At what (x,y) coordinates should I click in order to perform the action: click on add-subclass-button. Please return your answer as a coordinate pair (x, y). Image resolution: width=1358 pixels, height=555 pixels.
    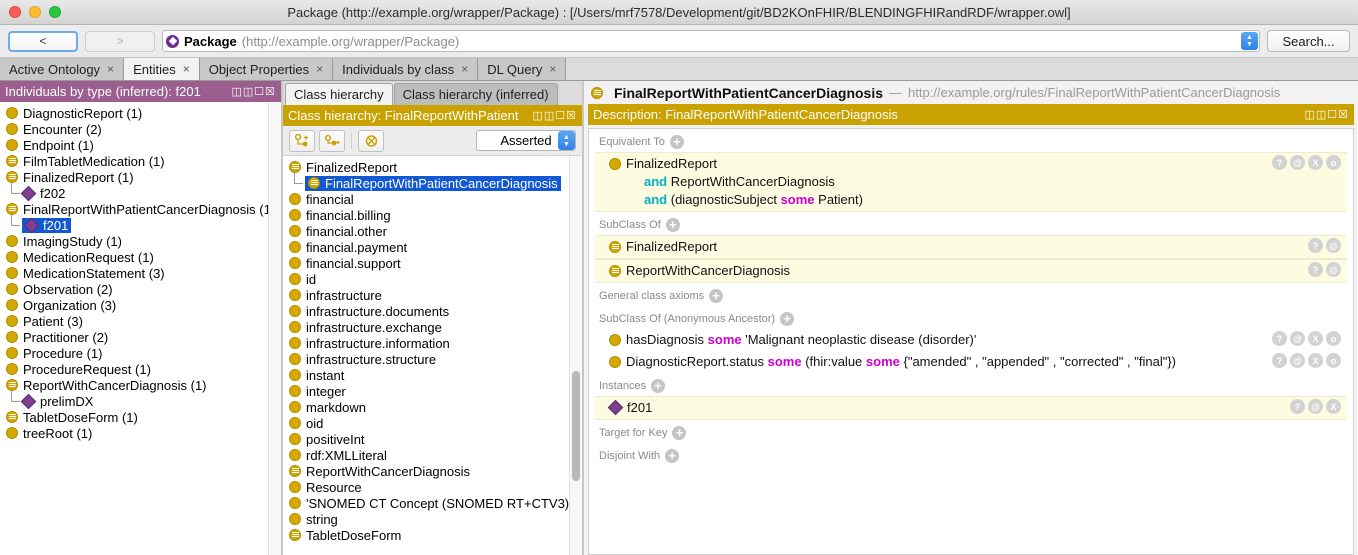
    Looking at the image, I should click on (302, 140).